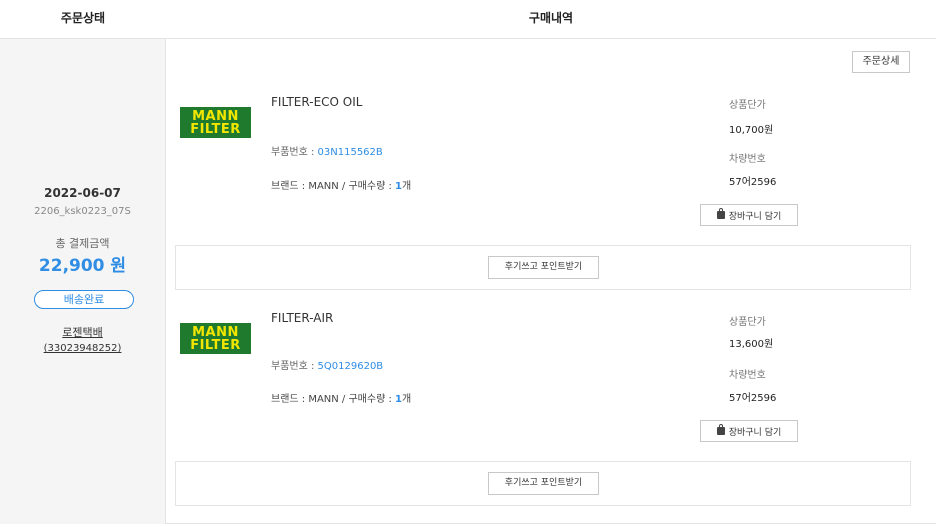 This screenshot has height=527, width=936. I want to click on delivery-status-badge: 배송완료, so click(84, 299).